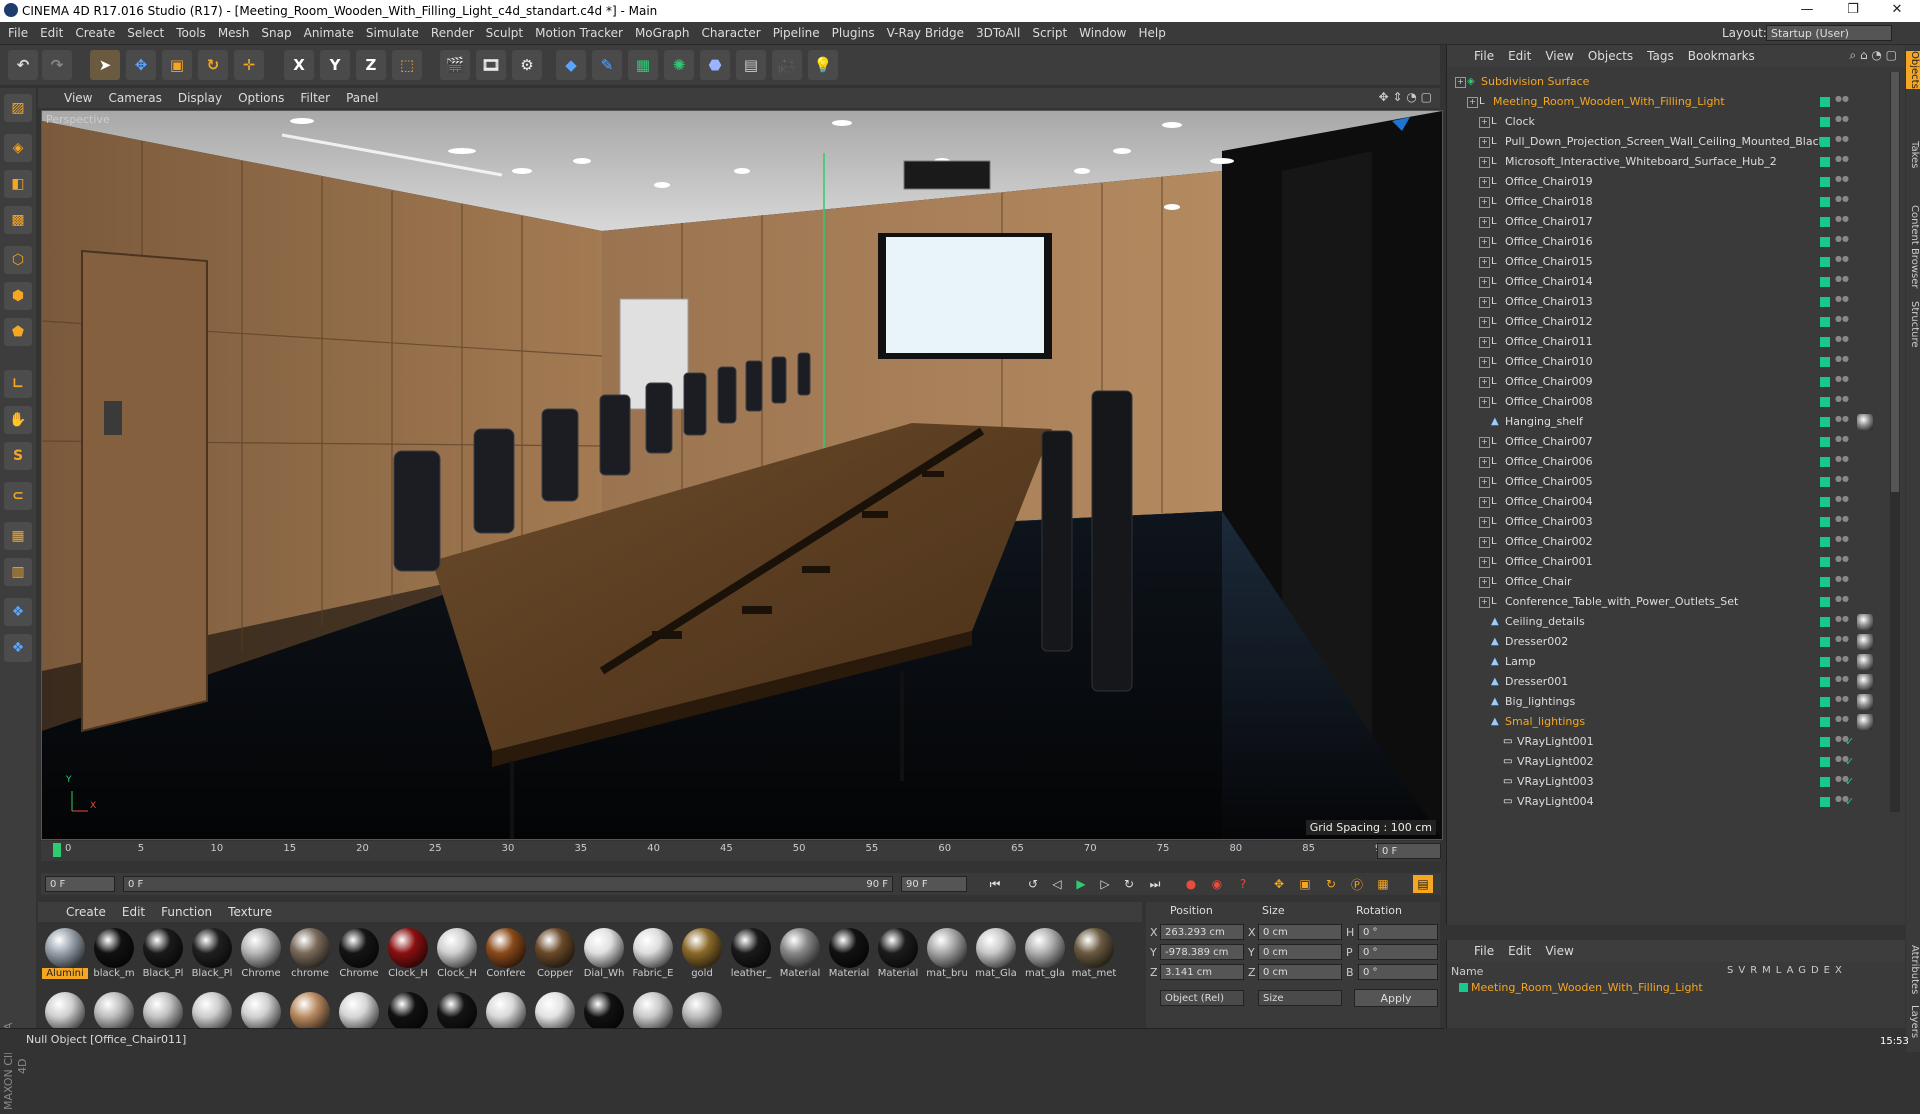 Image resolution: width=1920 pixels, height=1114 pixels. I want to click on transform-tool-icon: ✛, so click(249, 65).